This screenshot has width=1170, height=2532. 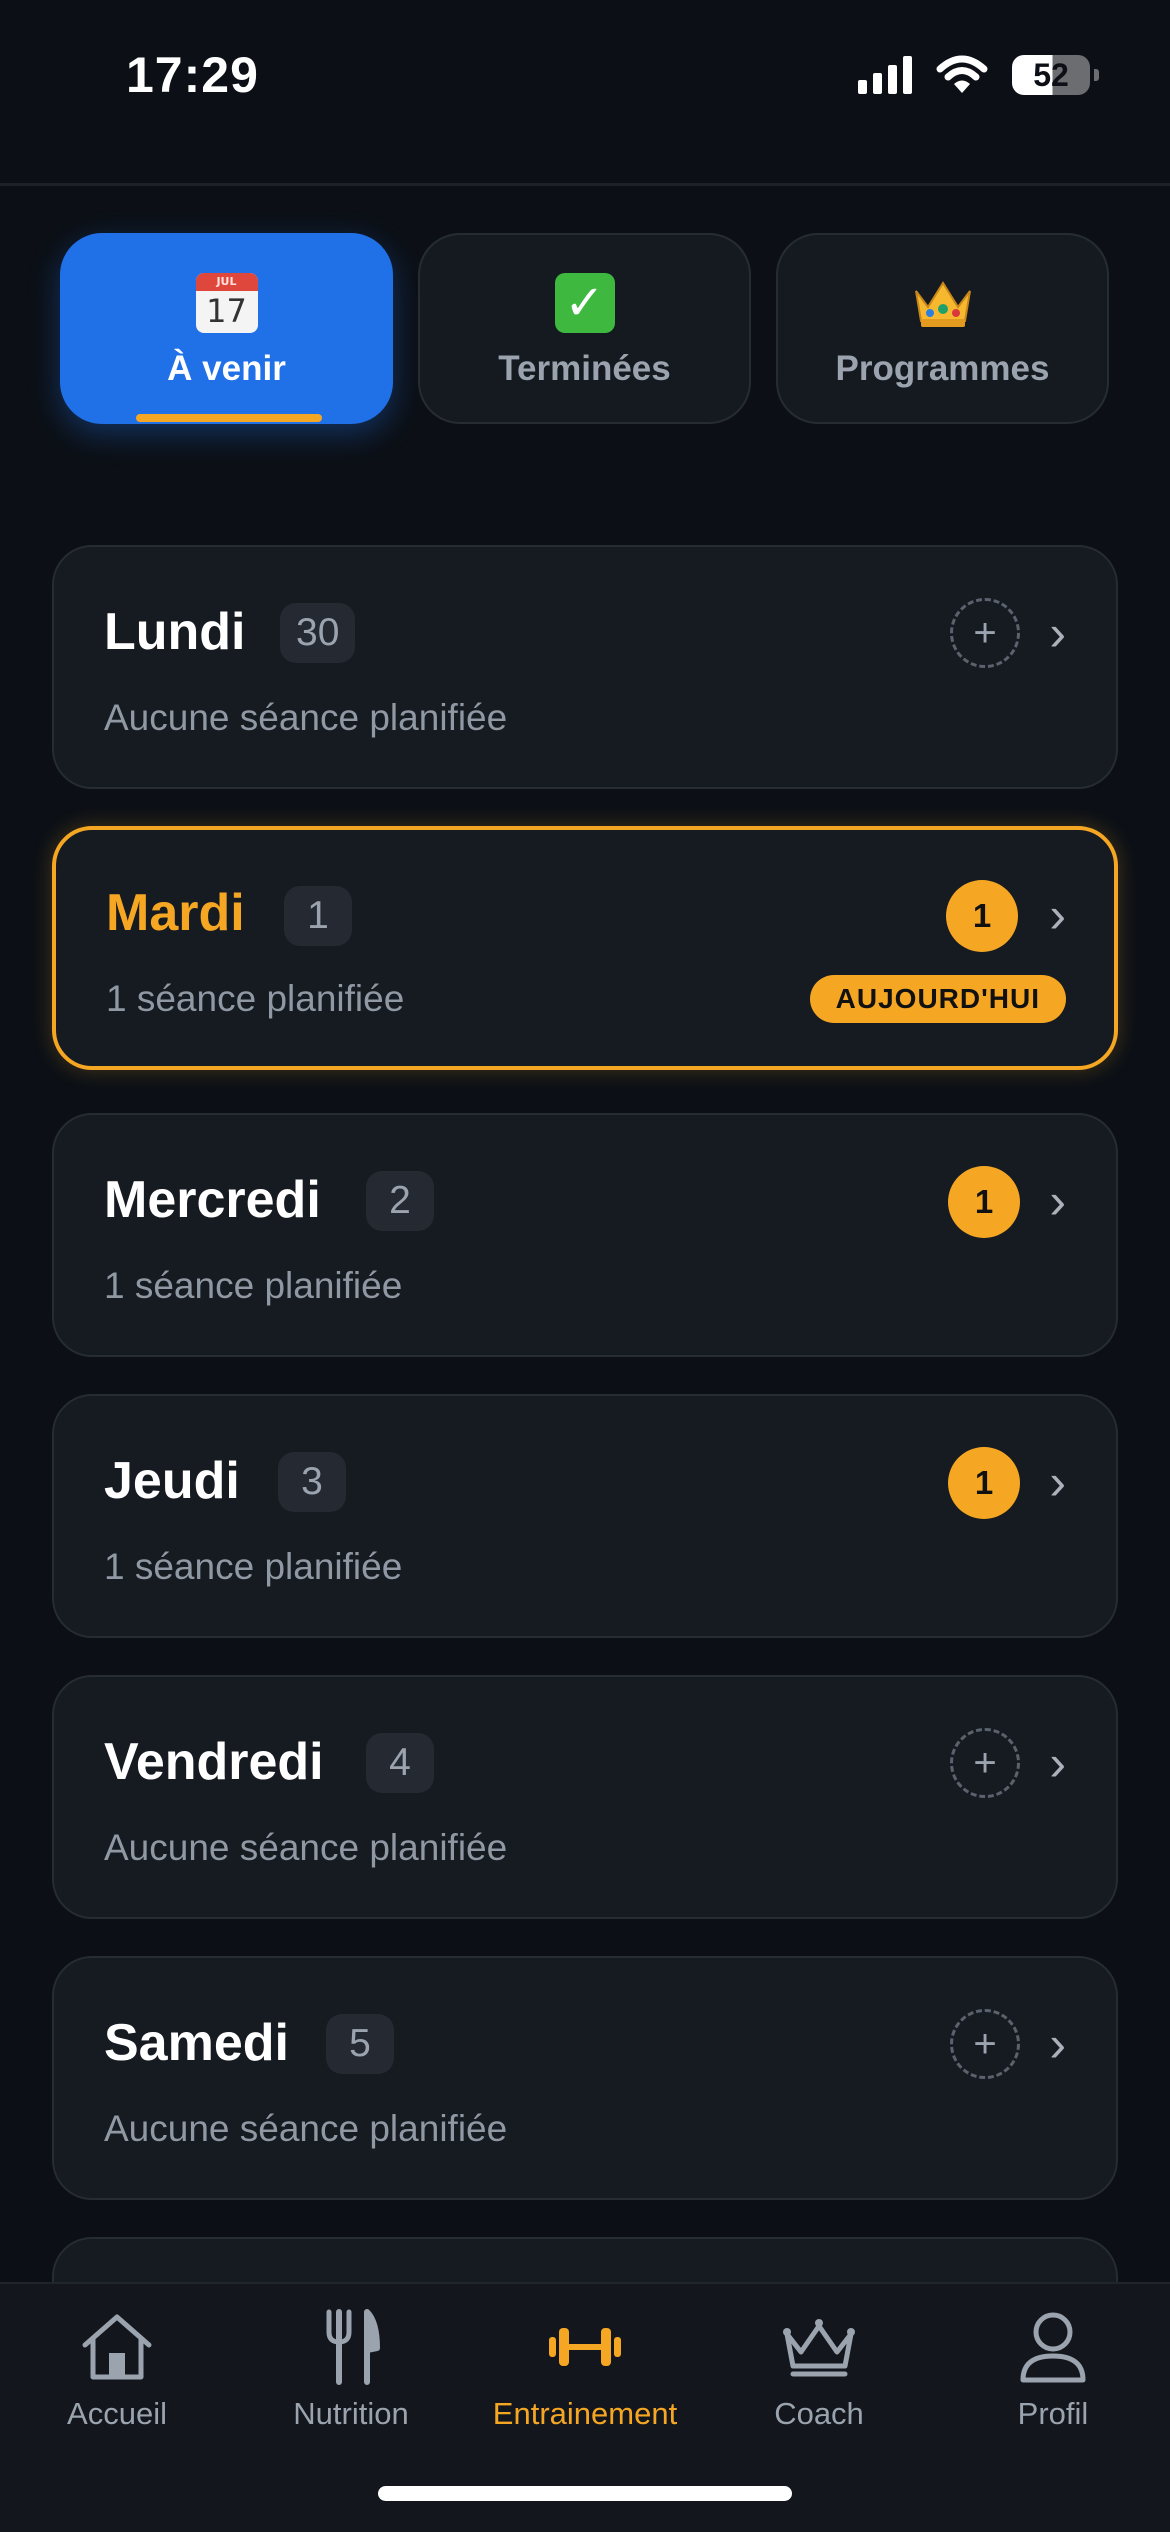 I want to click on day-card-jeudi: Jeudi 3 1 séance planifiée 1 ›, so click(x=585, y=1516).